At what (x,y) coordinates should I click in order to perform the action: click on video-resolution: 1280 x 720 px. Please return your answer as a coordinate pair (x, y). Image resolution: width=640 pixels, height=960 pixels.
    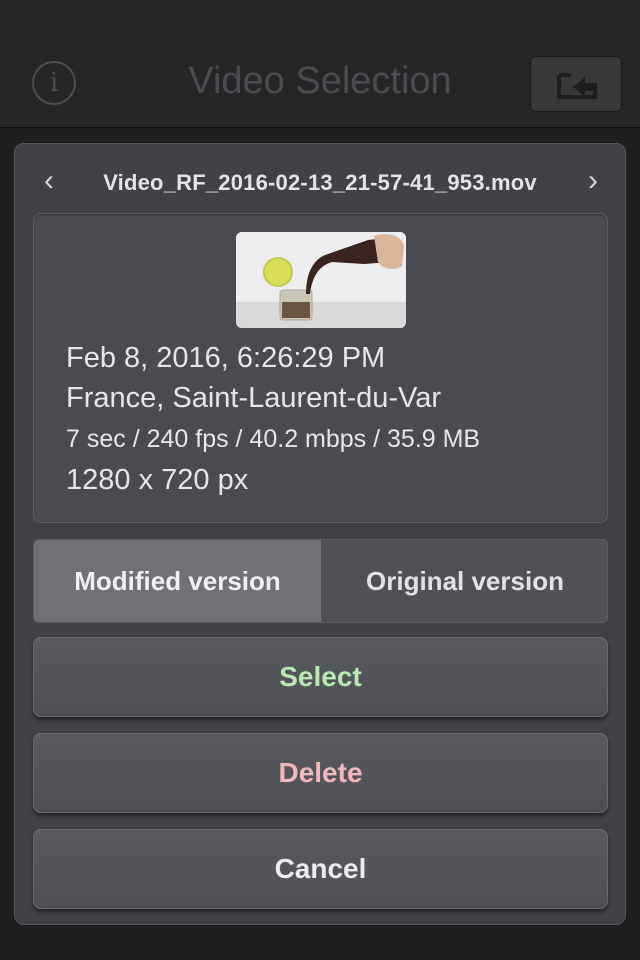
    Looking at the image, I should click on (157, 480).